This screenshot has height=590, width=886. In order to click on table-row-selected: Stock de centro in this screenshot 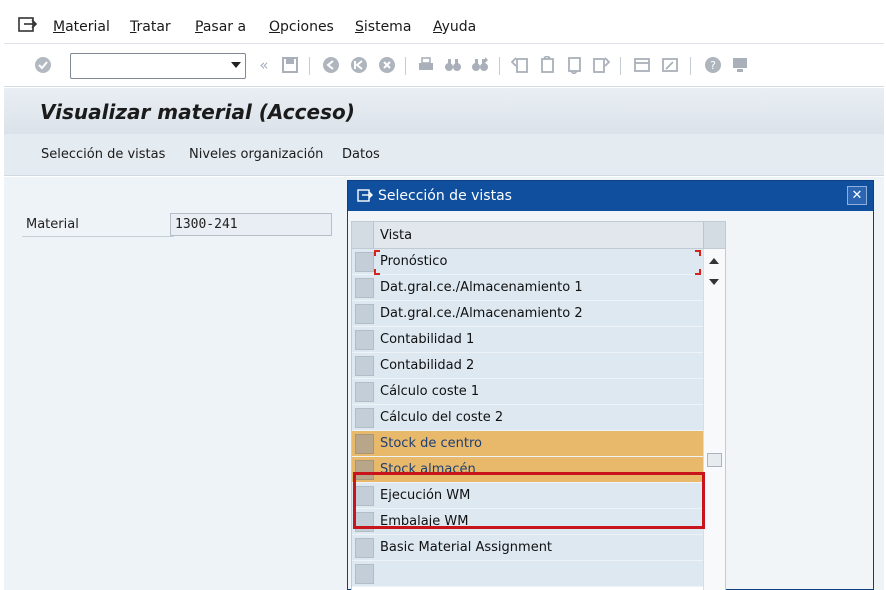, I will do `click(527, 444)`.